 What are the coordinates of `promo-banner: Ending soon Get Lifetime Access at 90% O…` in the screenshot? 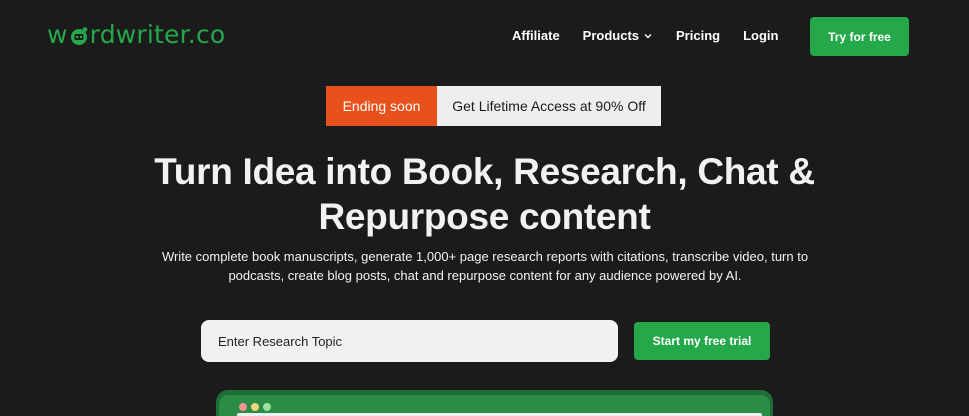 It's located at (493, 106).